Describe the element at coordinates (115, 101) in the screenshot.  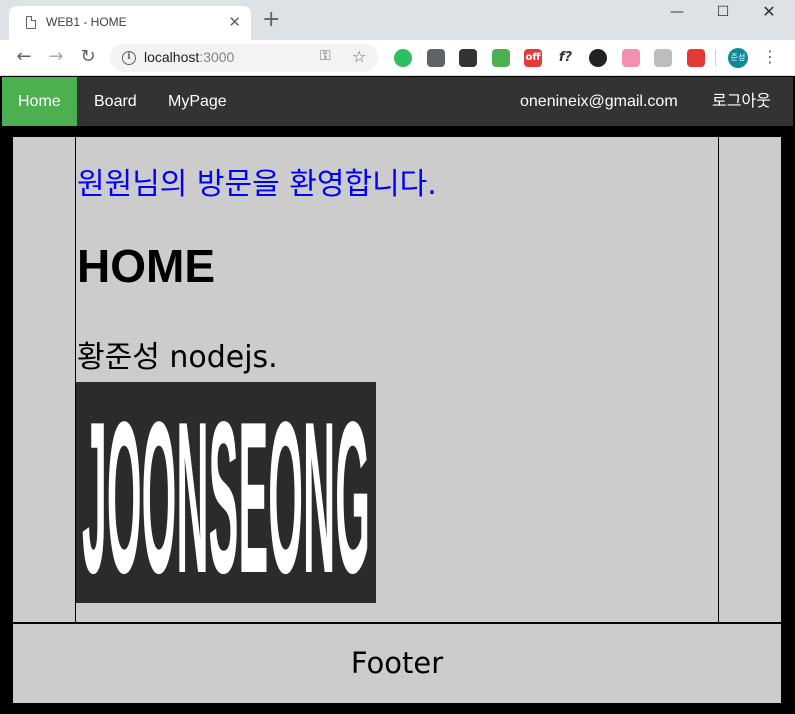
I see `nav-board: Board` at that location.